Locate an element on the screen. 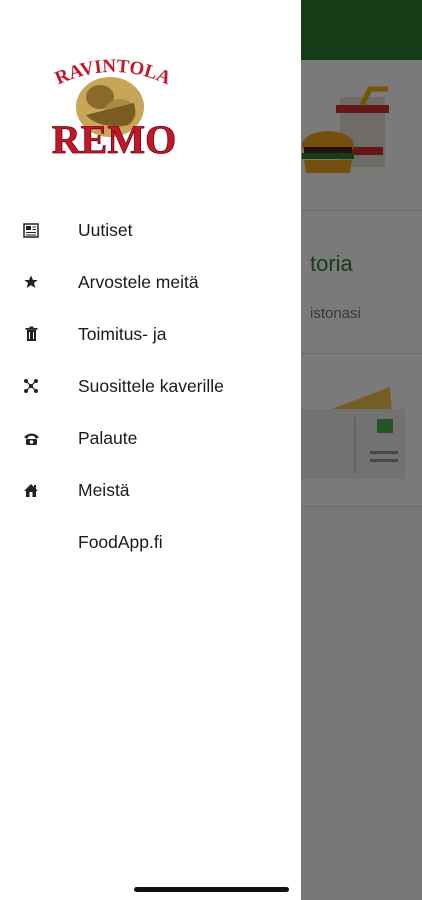 The image size is (422, 900). menu-item-foodapp: FoodApp.fi is located at coordinates (150, 542).